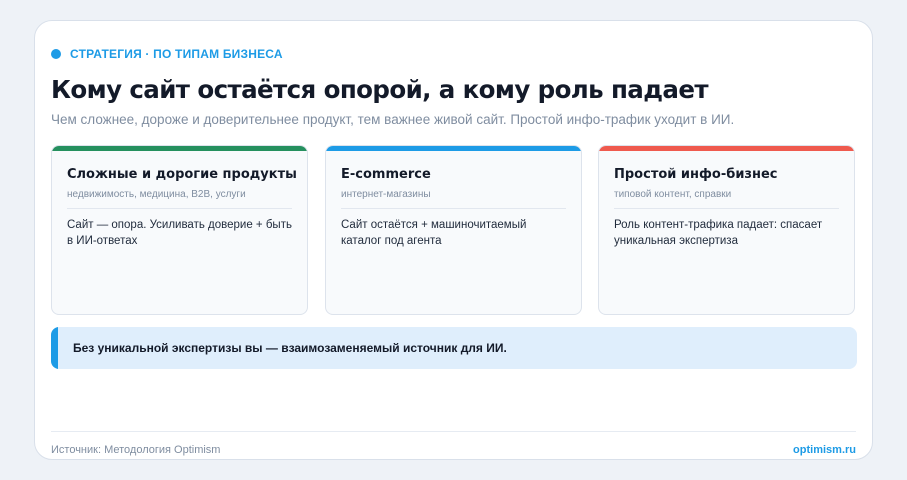 This screenshot has height=480, width=907. Describe the element at coordinates (386, 194) in the screenshot. I see `card-meta: интернет-магазины` at that location.